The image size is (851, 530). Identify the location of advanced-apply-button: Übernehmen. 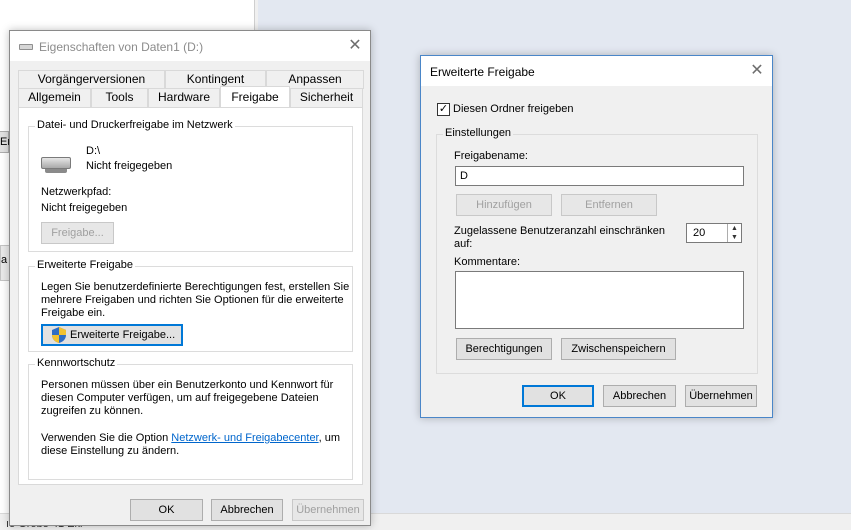
(721, 396).